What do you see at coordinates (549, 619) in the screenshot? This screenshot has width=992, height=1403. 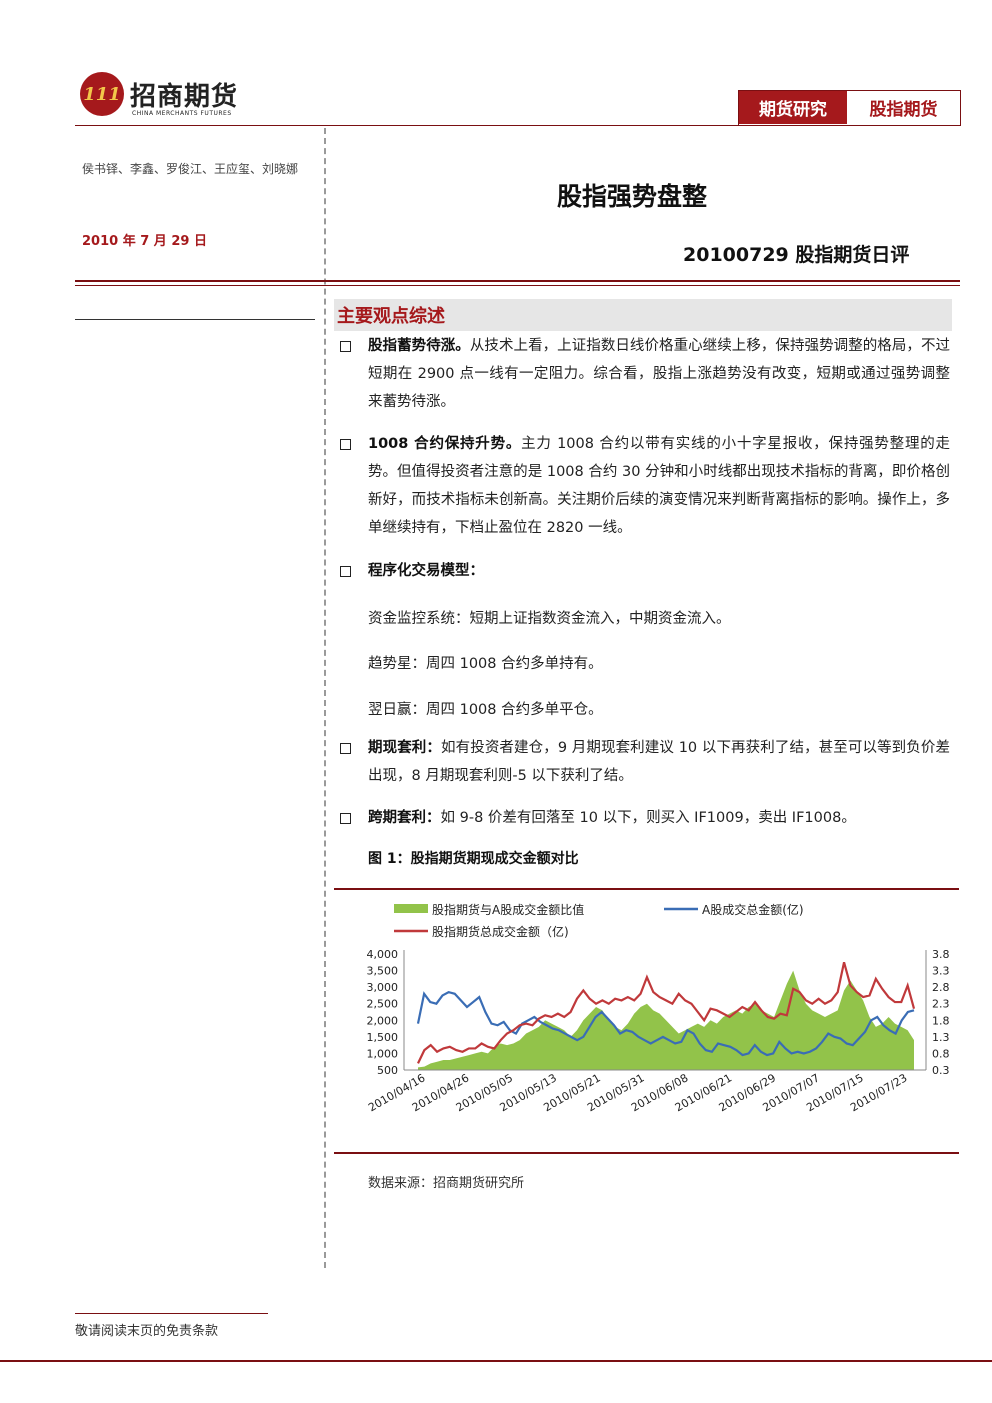 I see `model-line: 资金监控系统：短期上证指数资金流入，中期资金流入。` at bounding box center [549, 619].